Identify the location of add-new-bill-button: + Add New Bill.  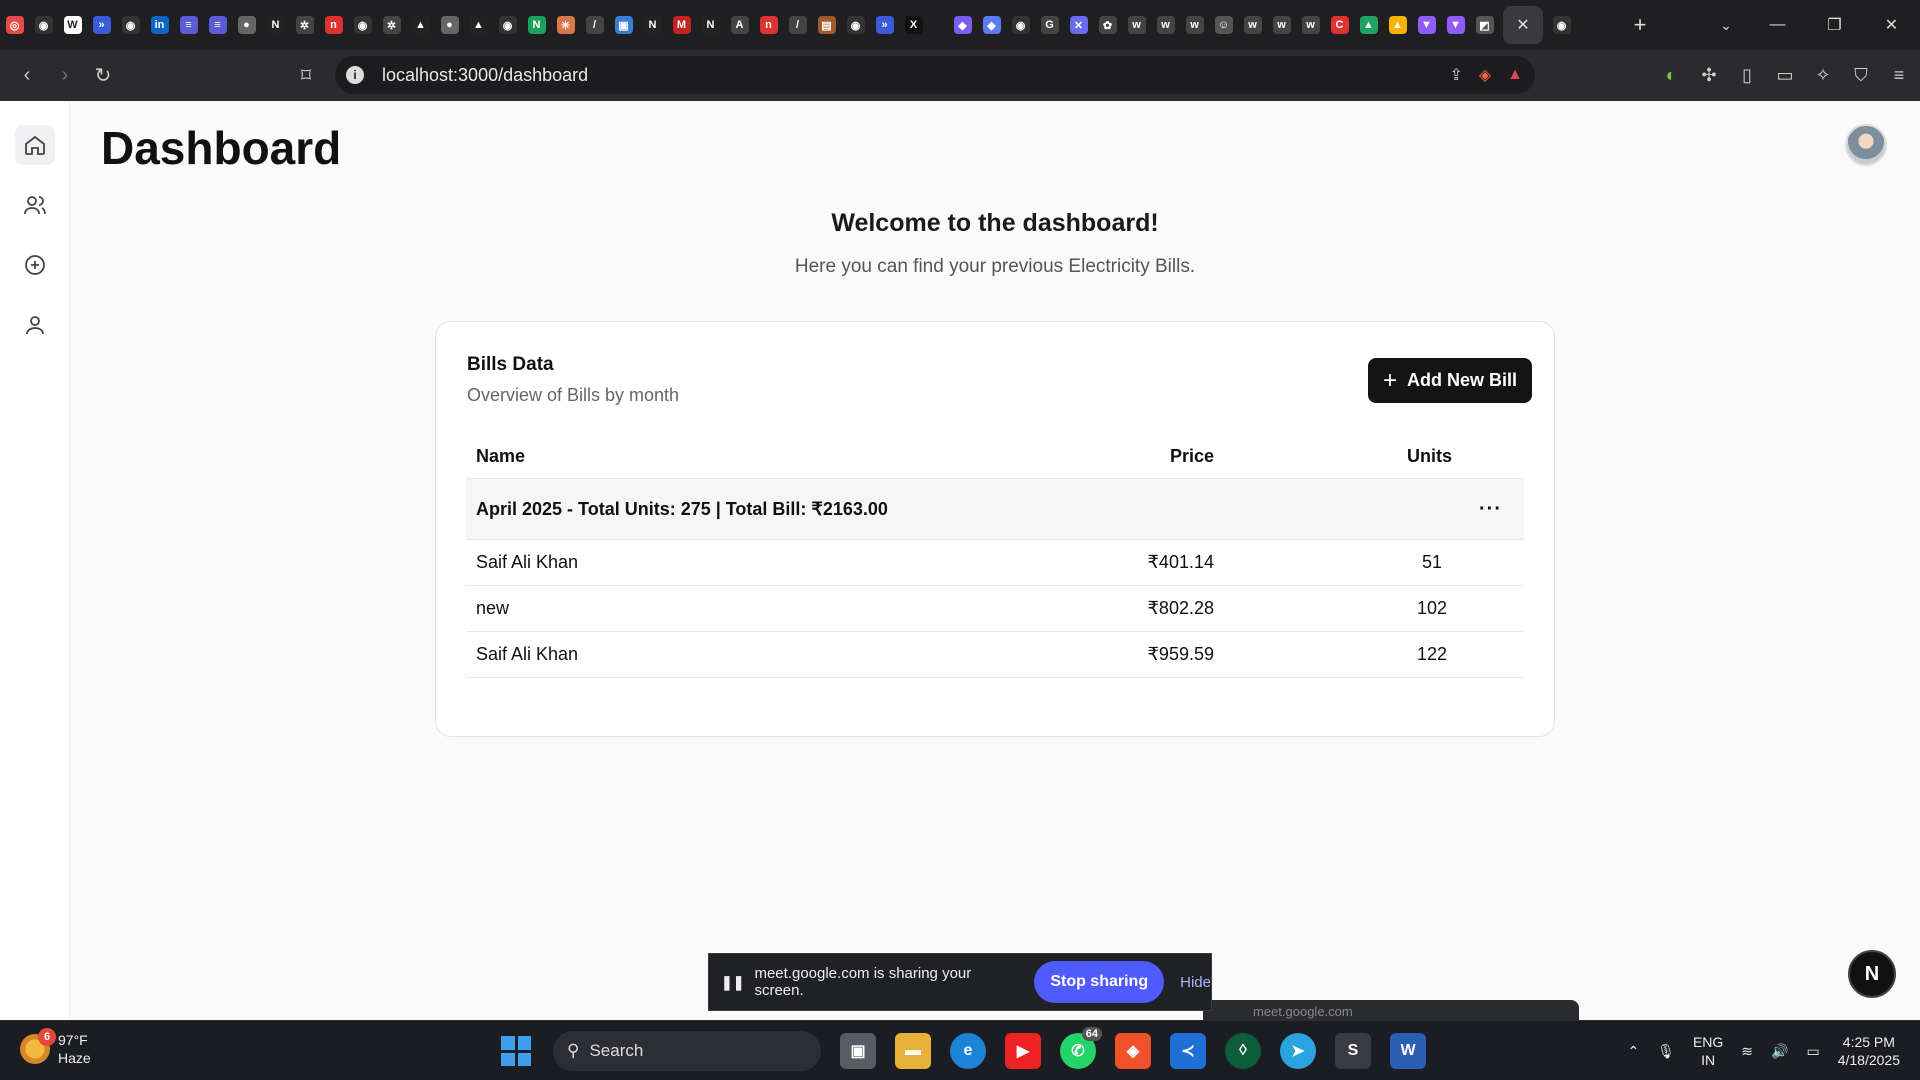
(1450, 380).